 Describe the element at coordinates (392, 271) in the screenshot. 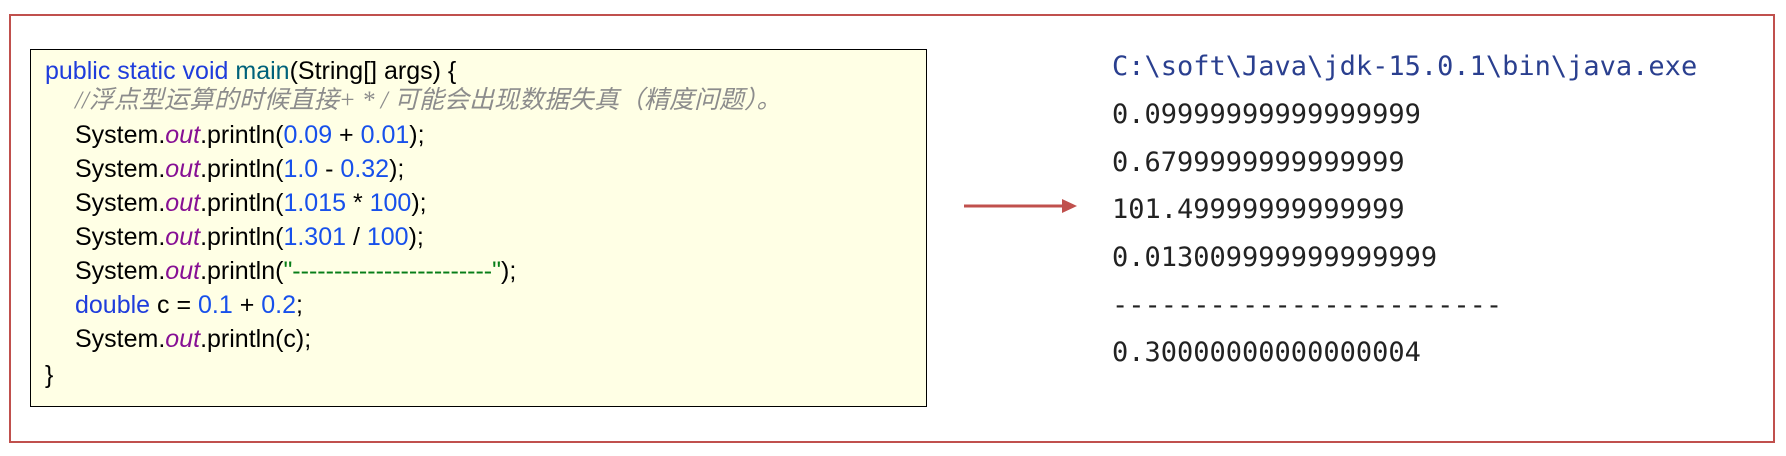

I see `string-literal: "------------------------"` at that location.